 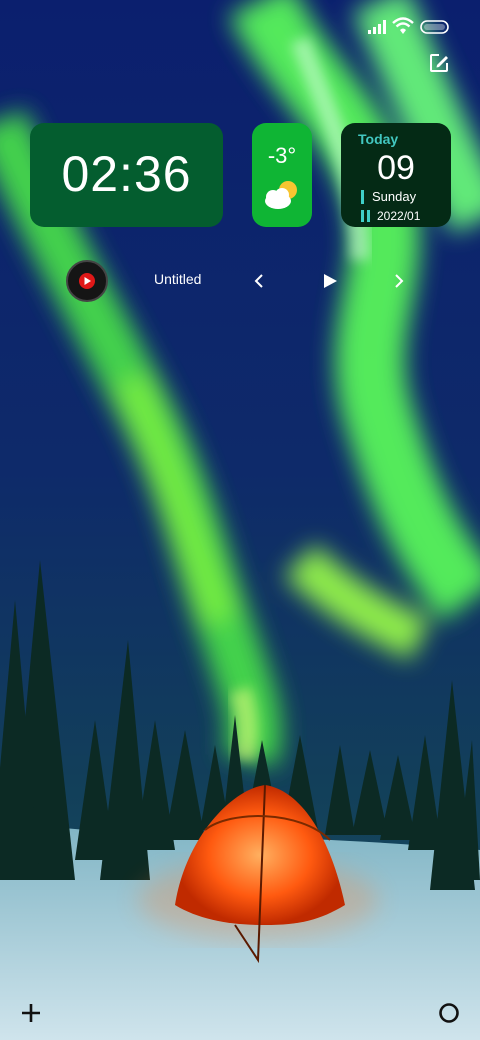 I want to click on date-widget: Today 09 Sunday 2022/01, so click(x=396, y=175).